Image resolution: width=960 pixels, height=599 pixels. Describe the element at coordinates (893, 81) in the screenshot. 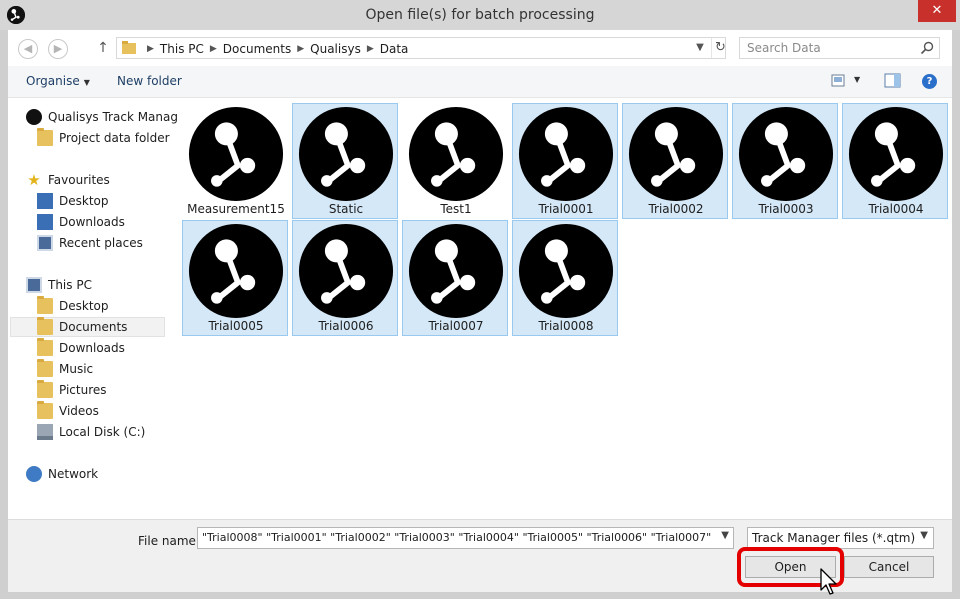

I see `preview-pane-icon` at that location.